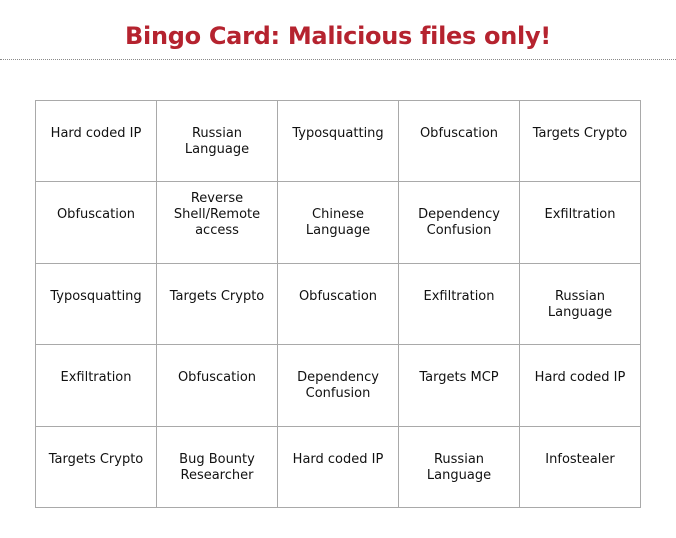 This screenshot has width=676, height=538. I want to click on bingo-cell-label: Infostealer, so click(580, 459).